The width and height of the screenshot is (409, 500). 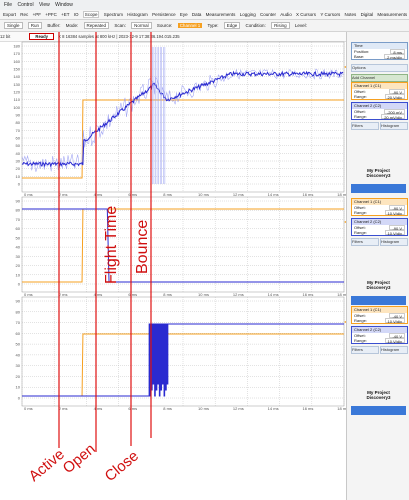 What do you see at coordinates (360, 116) in the screenshot?
I see `p1-ch2-range-label: Range:` at bounding box center [360, 116].